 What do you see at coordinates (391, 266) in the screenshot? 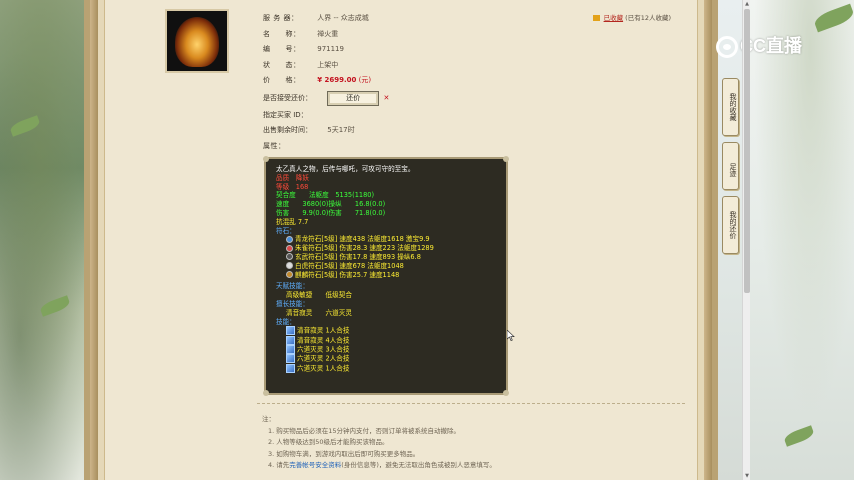
I see `list-item: 白虎符石[5级] 速度678 法躯度1048` at bounding box center [391, 266].